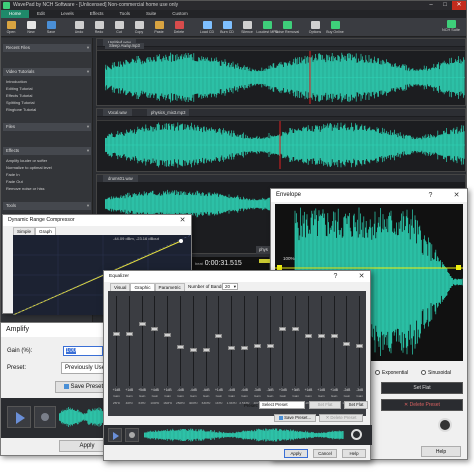 This screenshot has height=472, width=474. I want to click on eq-band-slider: -3dBGain6.3KHz, so click(270, 353).